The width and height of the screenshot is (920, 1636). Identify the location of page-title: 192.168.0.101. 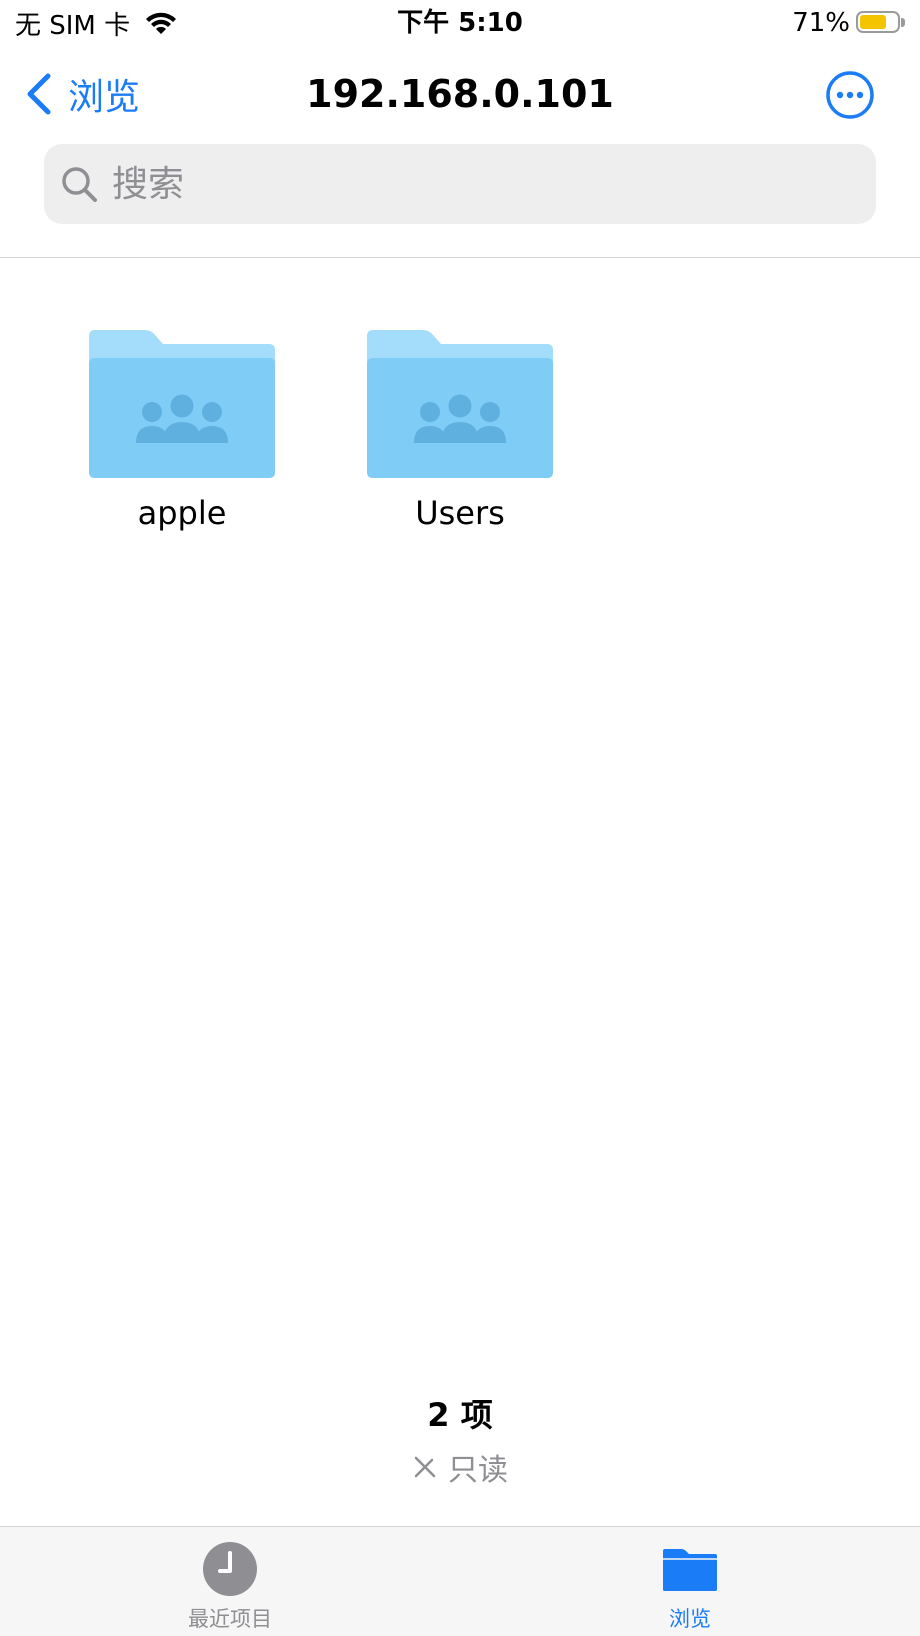
(460, 94).